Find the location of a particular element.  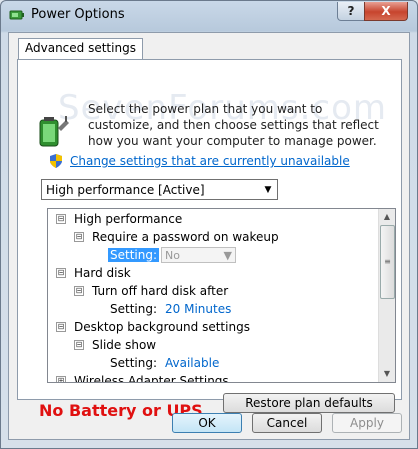

tree-item-high-performance: ⊟ High performance is located at coordinates (119, 219).